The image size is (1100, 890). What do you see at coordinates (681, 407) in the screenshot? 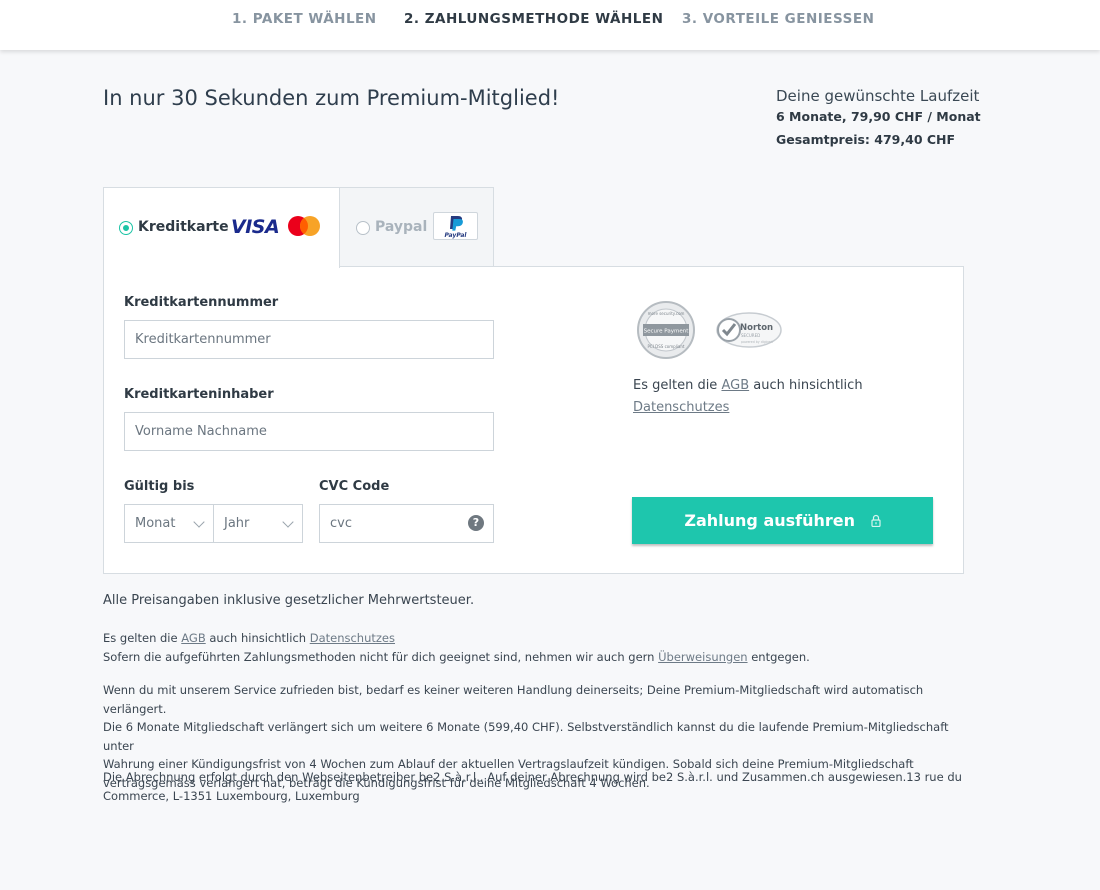
I see `privacy-link: Datenschutzes` at bounding box center [681, 407].